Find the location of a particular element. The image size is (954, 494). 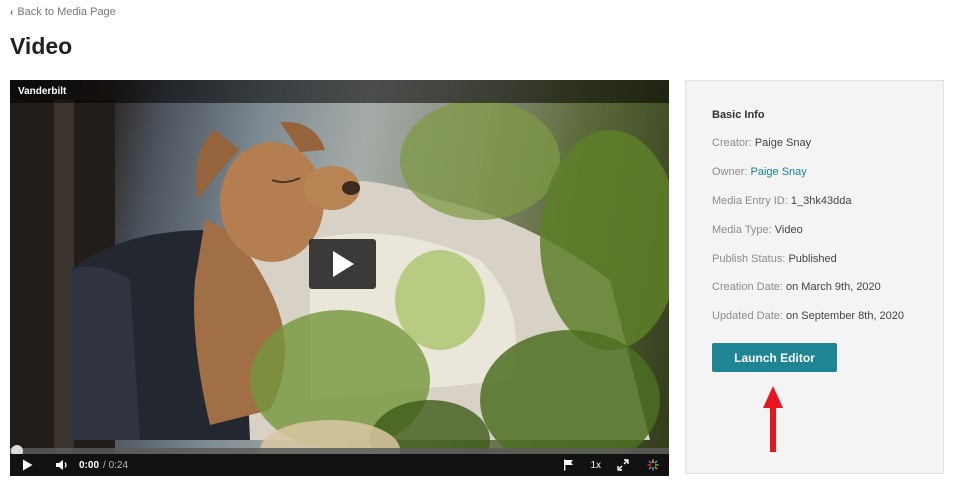

info-row-creation-date: Creation Date: on March 9th, 2020 is located at coordinates (796, 287).